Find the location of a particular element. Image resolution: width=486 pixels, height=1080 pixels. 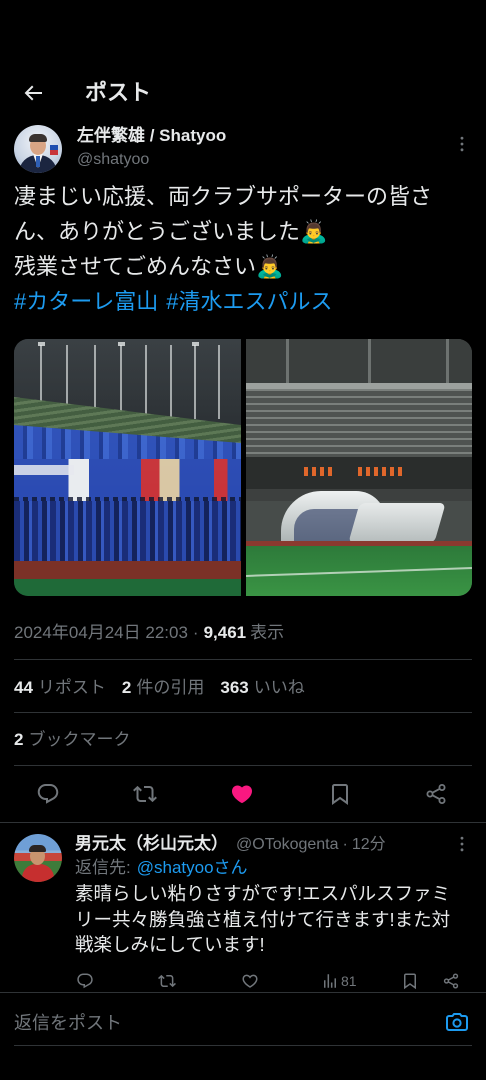

views-count: 9,461 is located at coordinates (225, 632).